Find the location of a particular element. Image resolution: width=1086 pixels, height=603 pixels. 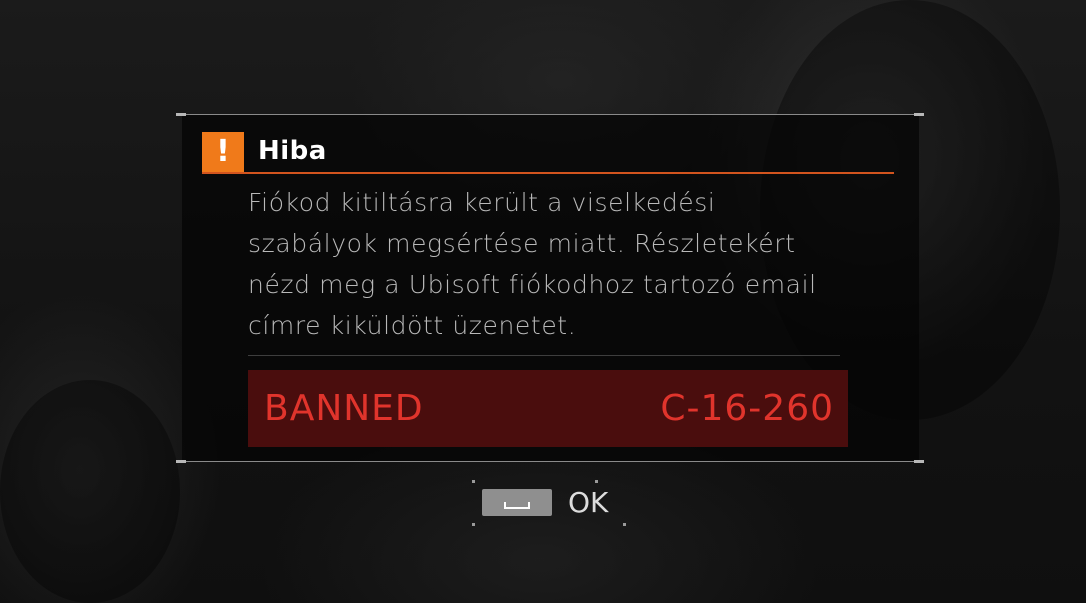

message-divider is located at coordinates (544, 355).